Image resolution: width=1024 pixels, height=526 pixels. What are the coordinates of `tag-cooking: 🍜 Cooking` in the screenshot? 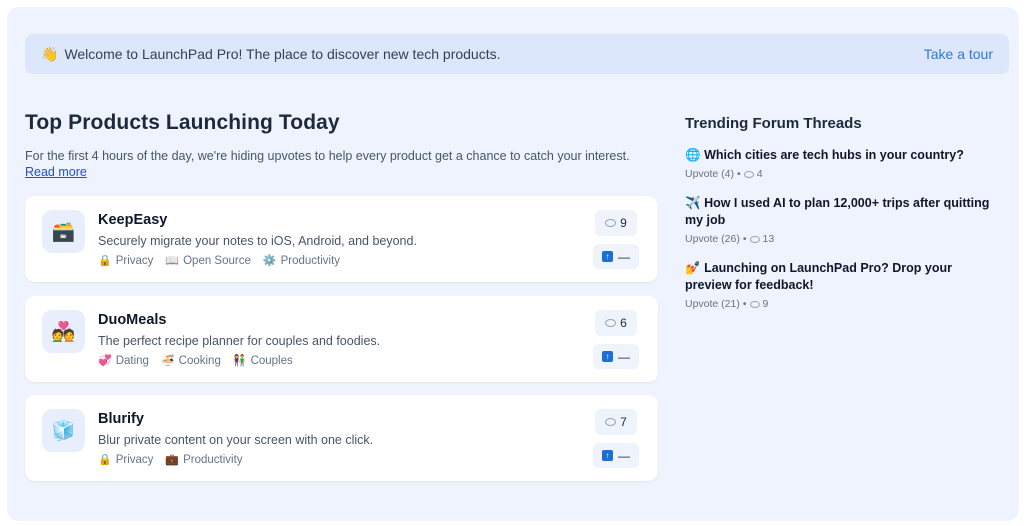 It's located at (190, 361).